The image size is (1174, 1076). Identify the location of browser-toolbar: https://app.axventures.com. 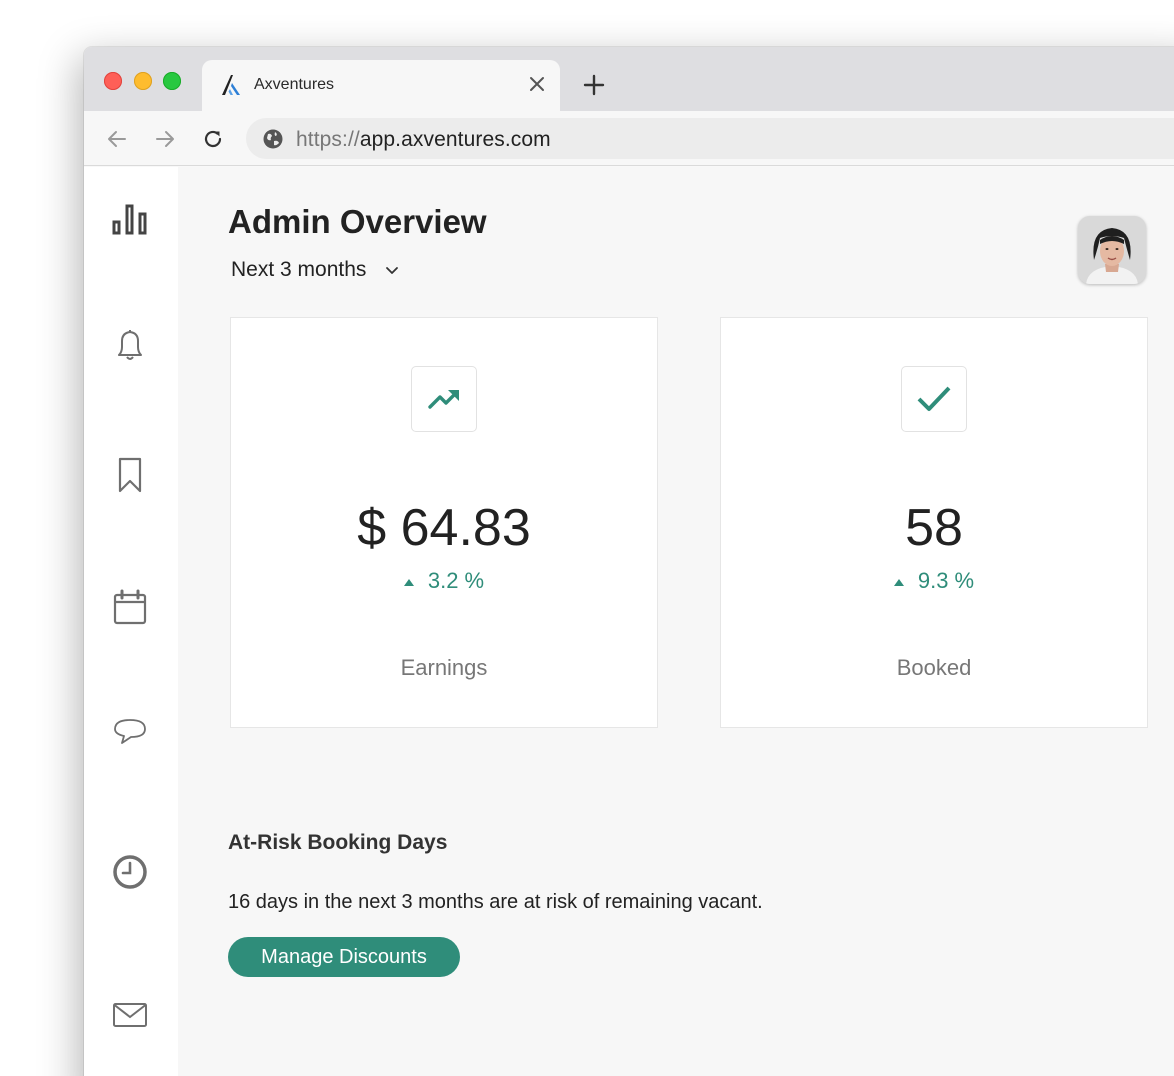
(629, 138).